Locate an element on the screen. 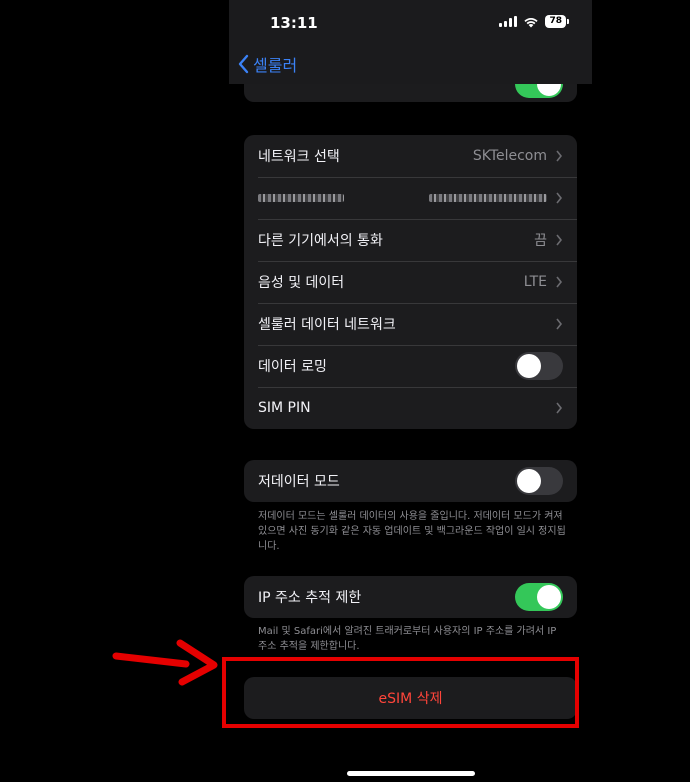 The width and height of the screenshot is (690, 782). redacted-value is located at coordinates (488, 198).